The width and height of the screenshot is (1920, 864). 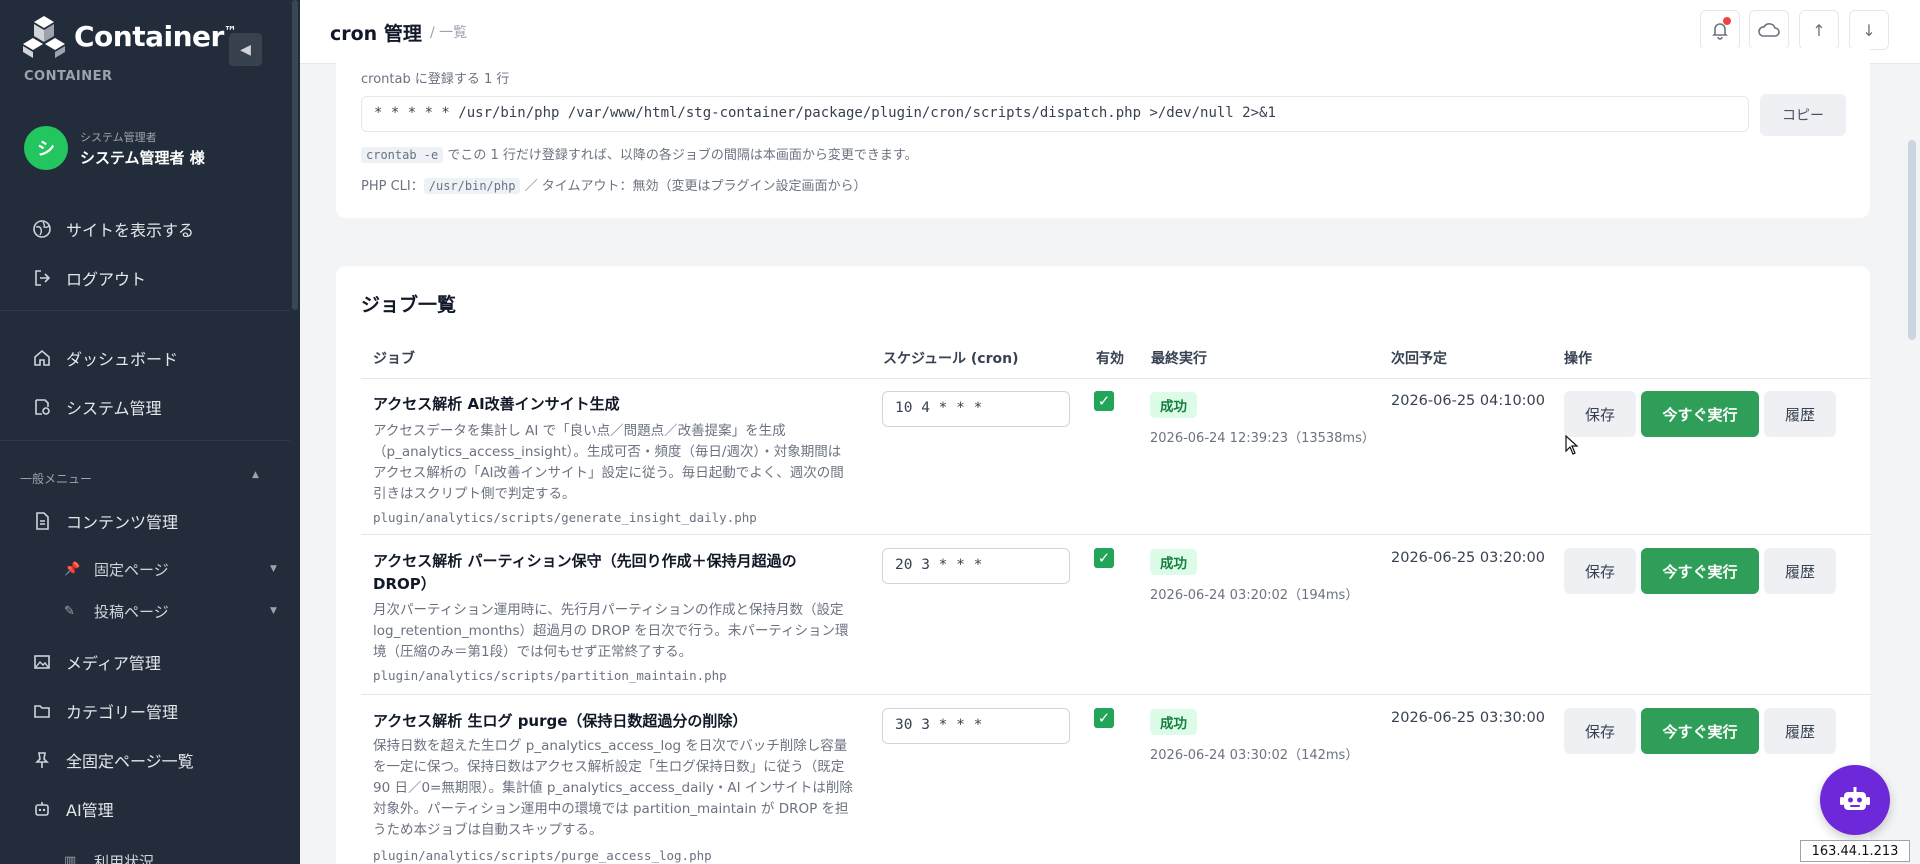 I want to click on col-job: ジョブ, so click(x=394, y=359).